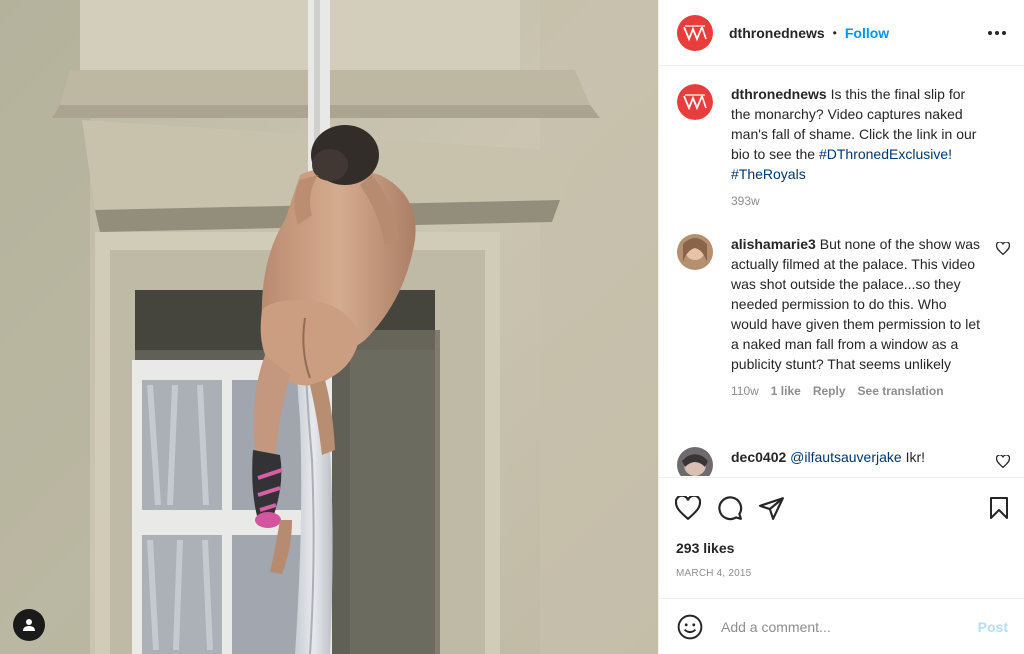 This screenshot has width=1024, height=654. I want to click on header-username: dthronednews, so click(777, 33).